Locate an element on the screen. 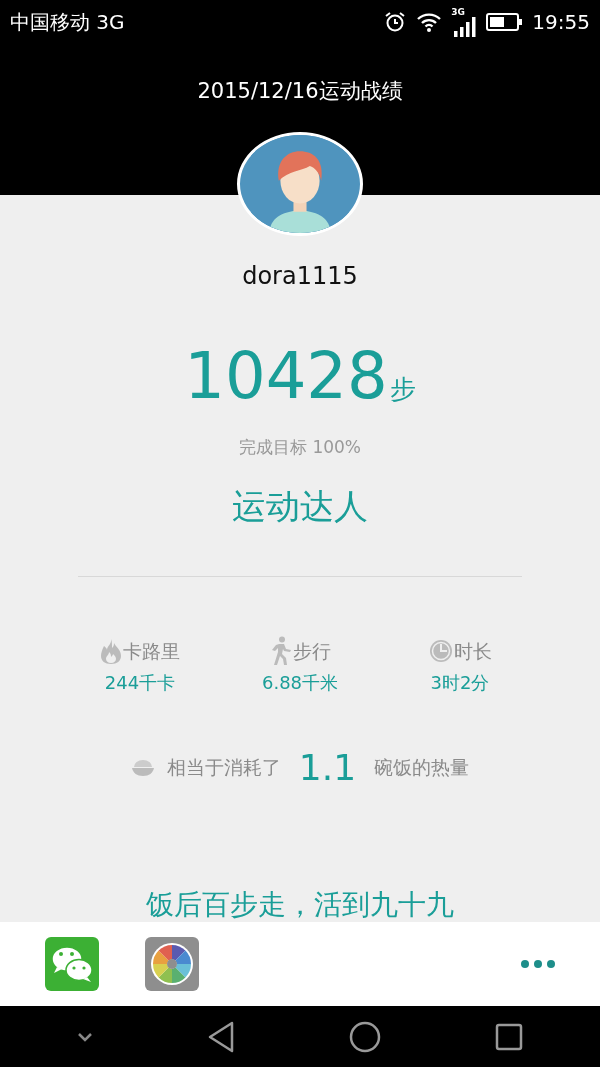 This screenshot has height=1067, width=600. stat-value: 6.88千米 is located at coordinates (300, 683).